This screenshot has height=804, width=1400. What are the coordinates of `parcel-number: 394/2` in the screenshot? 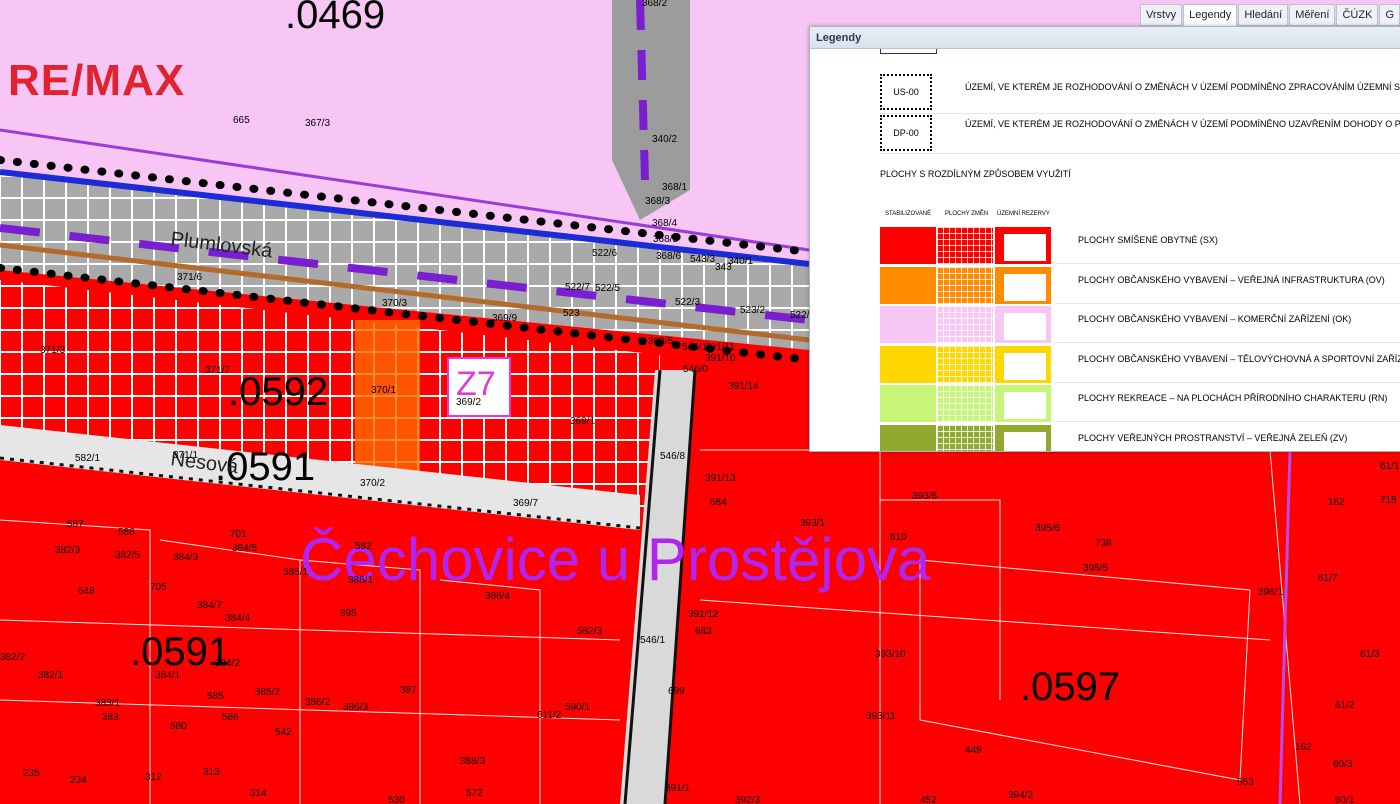 It's located at (1020, 795).